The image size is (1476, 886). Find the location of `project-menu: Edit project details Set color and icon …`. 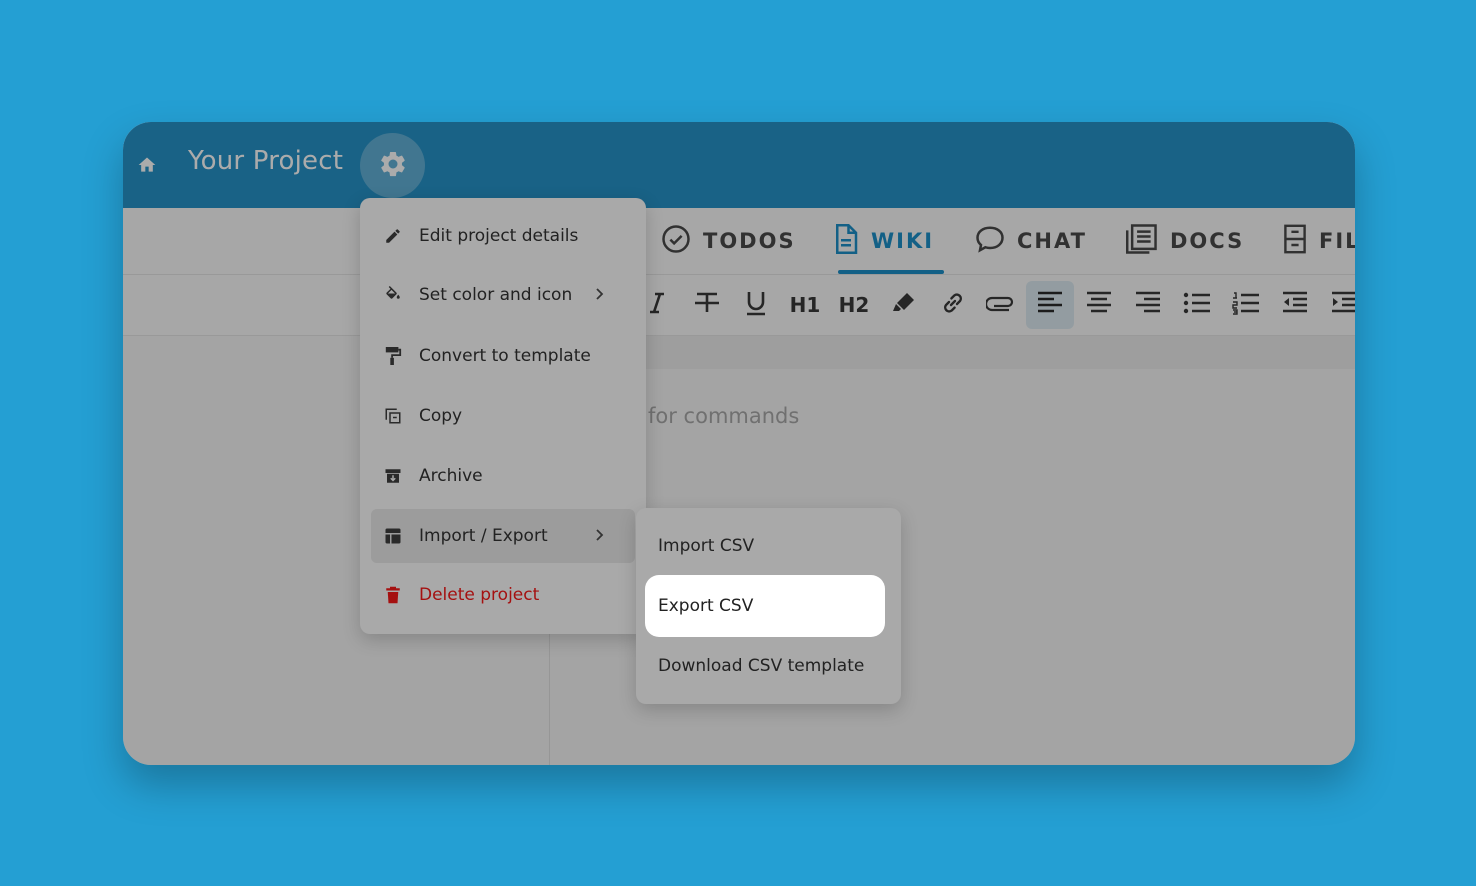

project-menu: Edit project details Set color and icon … is located at coordinates (503, 416).